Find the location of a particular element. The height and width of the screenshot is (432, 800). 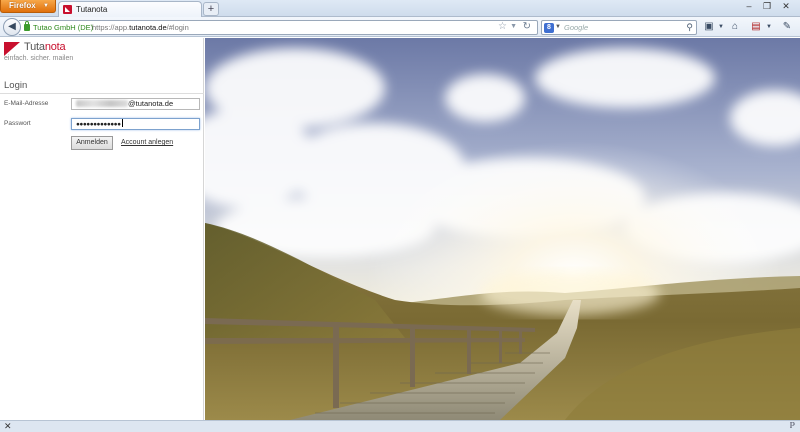

tab-tutanota: Tutanota is located at coordinates (130, 9).